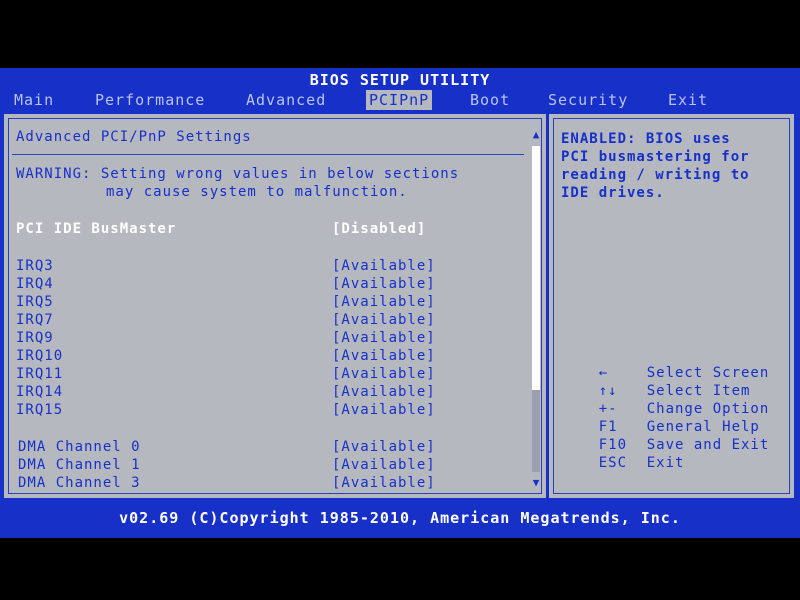  What do you see at coordinates (400, 80) in the screenshot?
I see `bios-title: BIOS SETUP UTILITY` at bounding box center [400, 80].